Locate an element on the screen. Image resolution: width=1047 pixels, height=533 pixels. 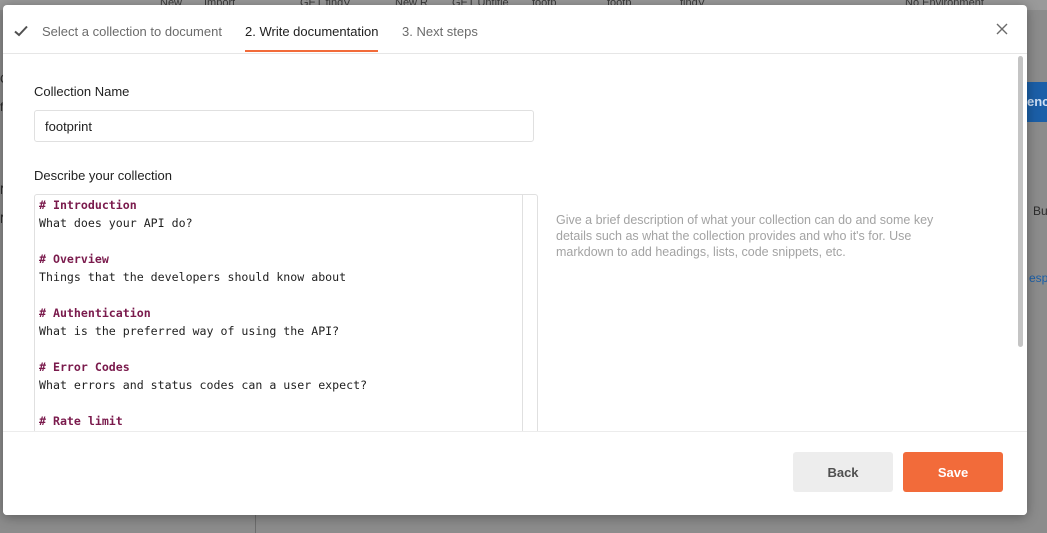
editor-line: # Error Codes is located at coordinates (84, 367).